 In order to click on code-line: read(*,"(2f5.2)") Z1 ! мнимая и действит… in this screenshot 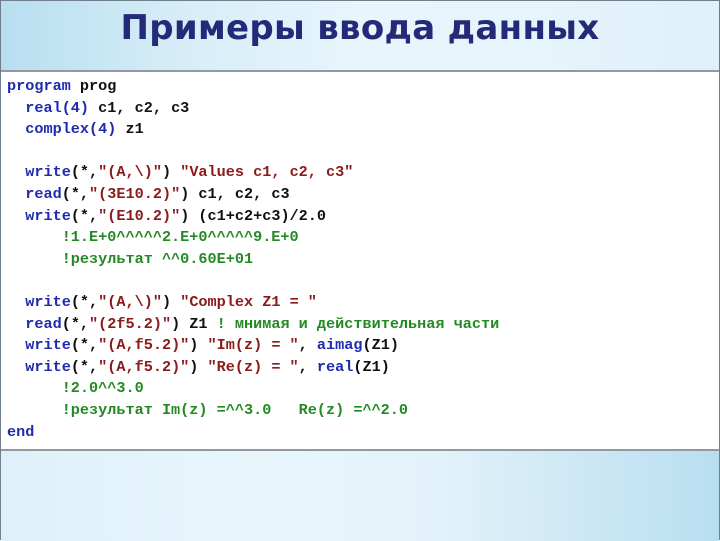, I will do `click(253, 325)`.